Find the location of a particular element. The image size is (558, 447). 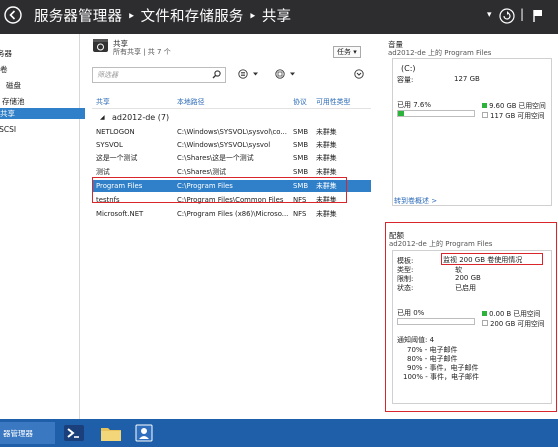

shares-subtitle: 所有共享 | 共 7 个 is located at coordinates (142, 52).